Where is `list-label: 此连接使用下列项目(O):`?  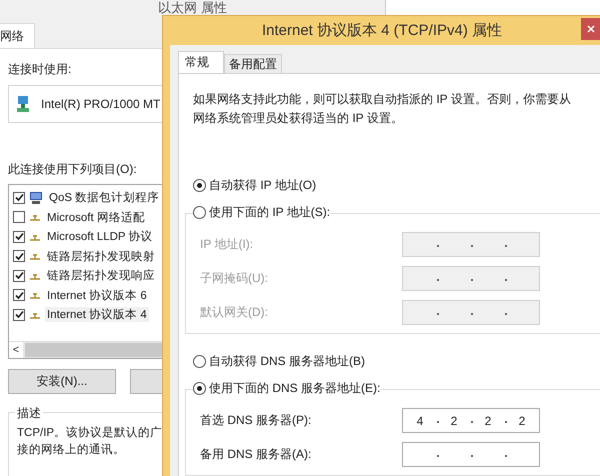
list-label: 此连接使用下列项目(O): is located at coordinates (72, 169).